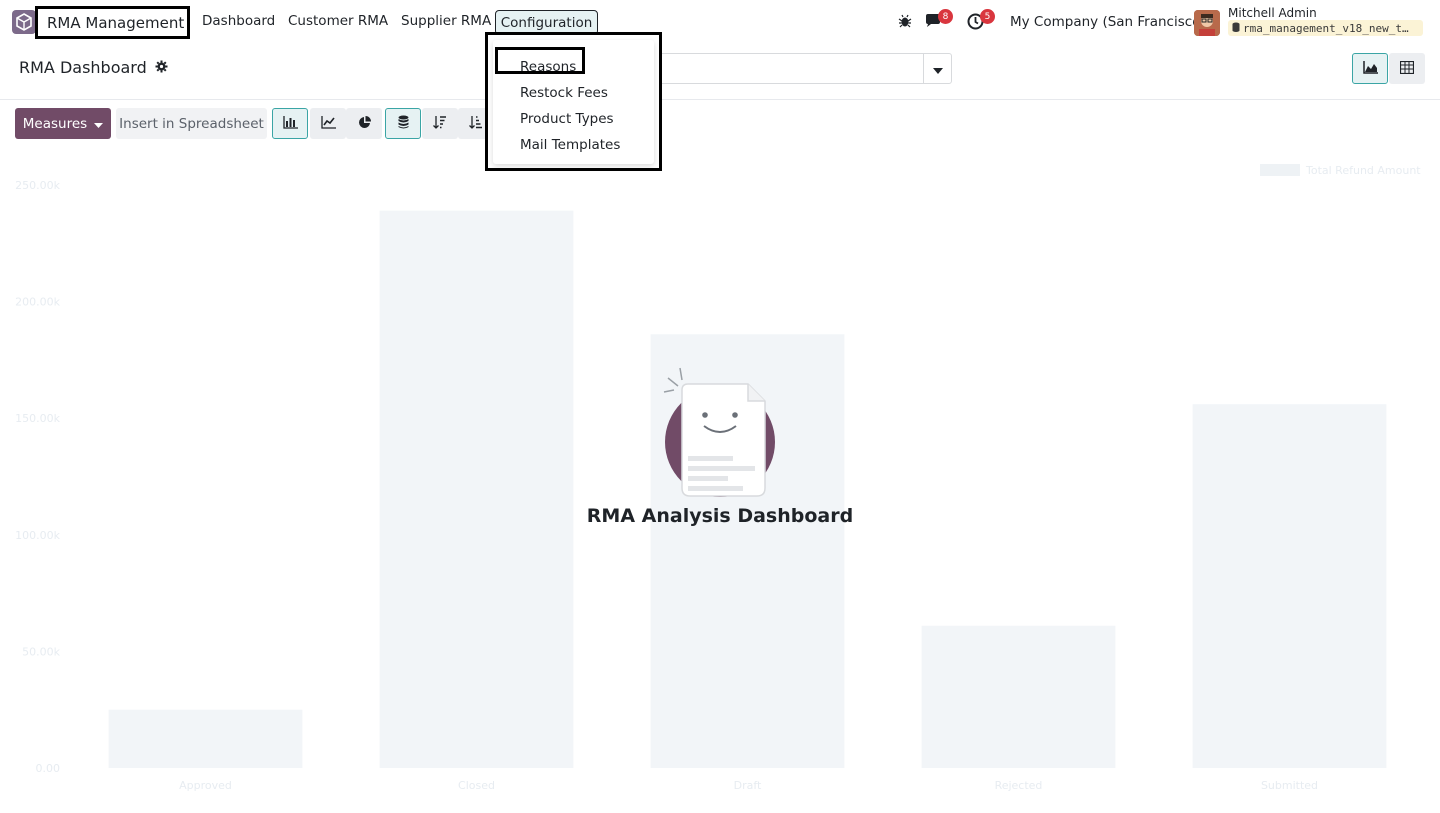 Image resolution: width=1440 pixels, height=813 pixels. Describe the element at coordinates (476, 785) in the screenshot. I see `x-tick-label: Closed` at that location.